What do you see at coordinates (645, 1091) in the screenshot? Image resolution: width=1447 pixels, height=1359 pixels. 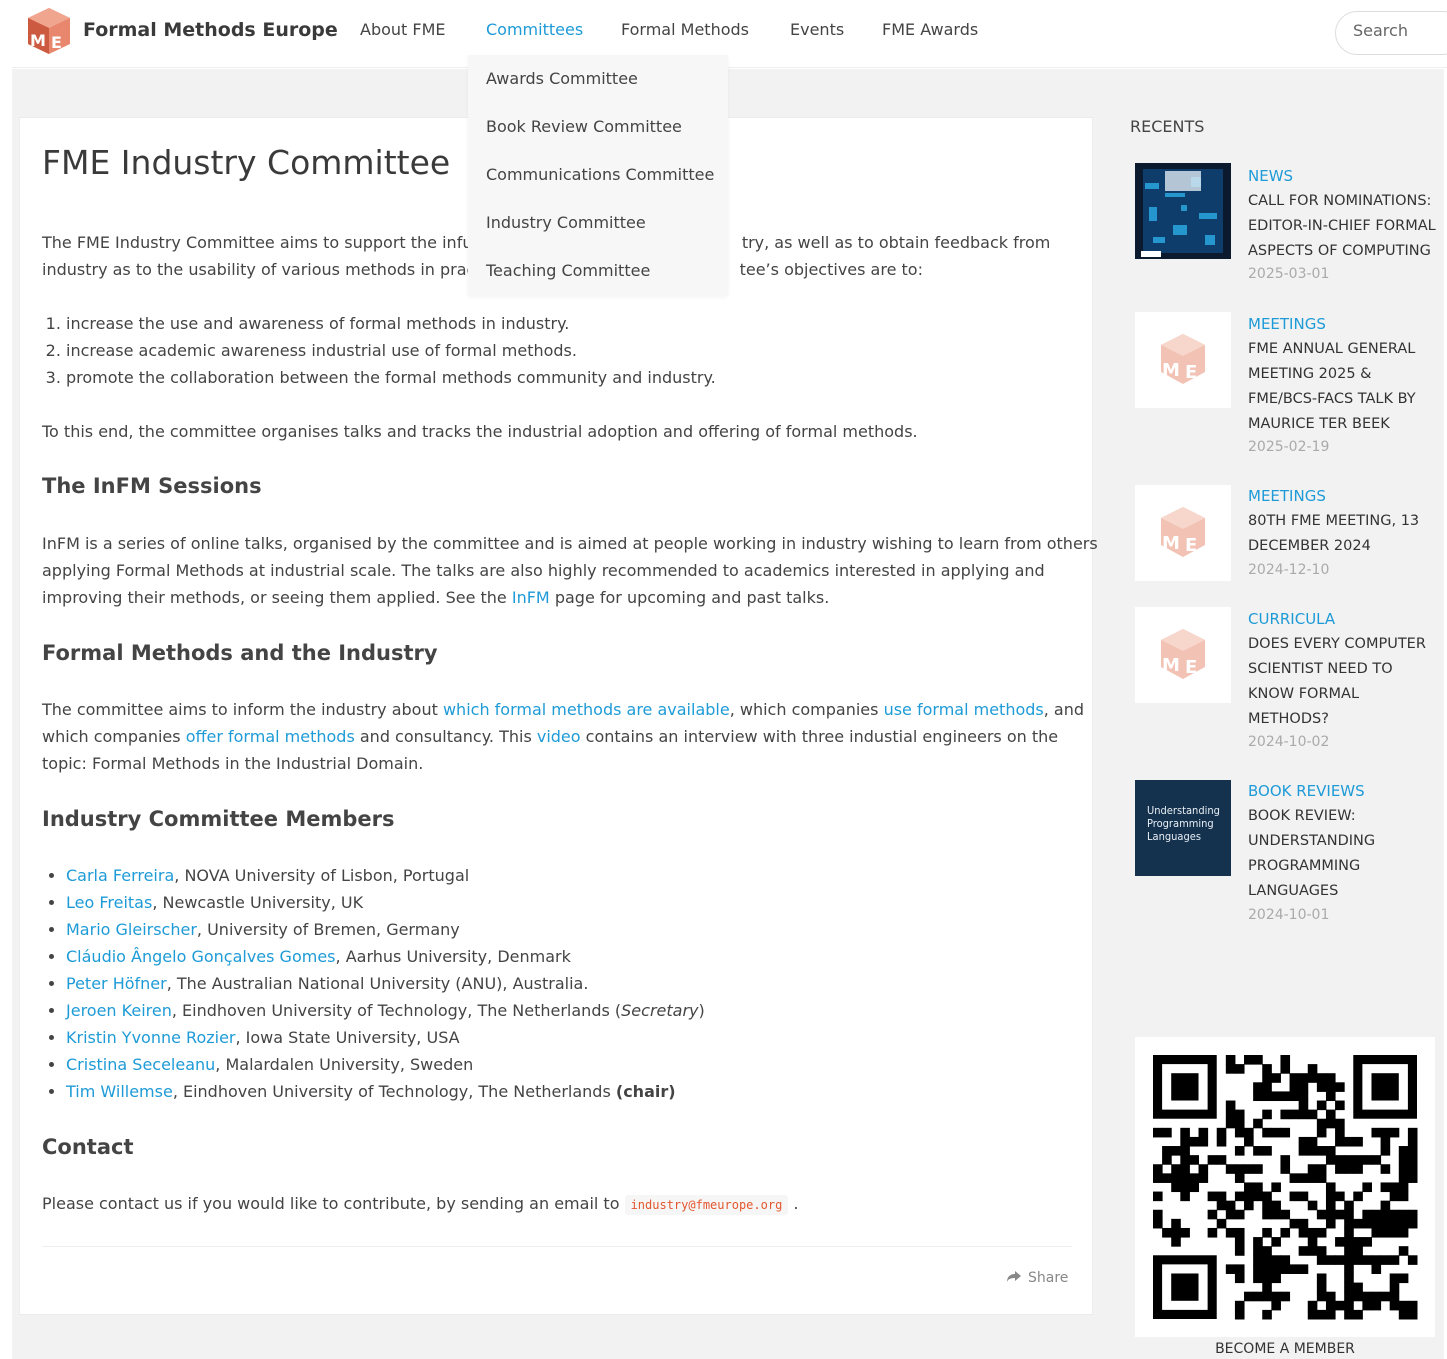 I see `member-role: (chair)` at bounding box center [645, 1091].